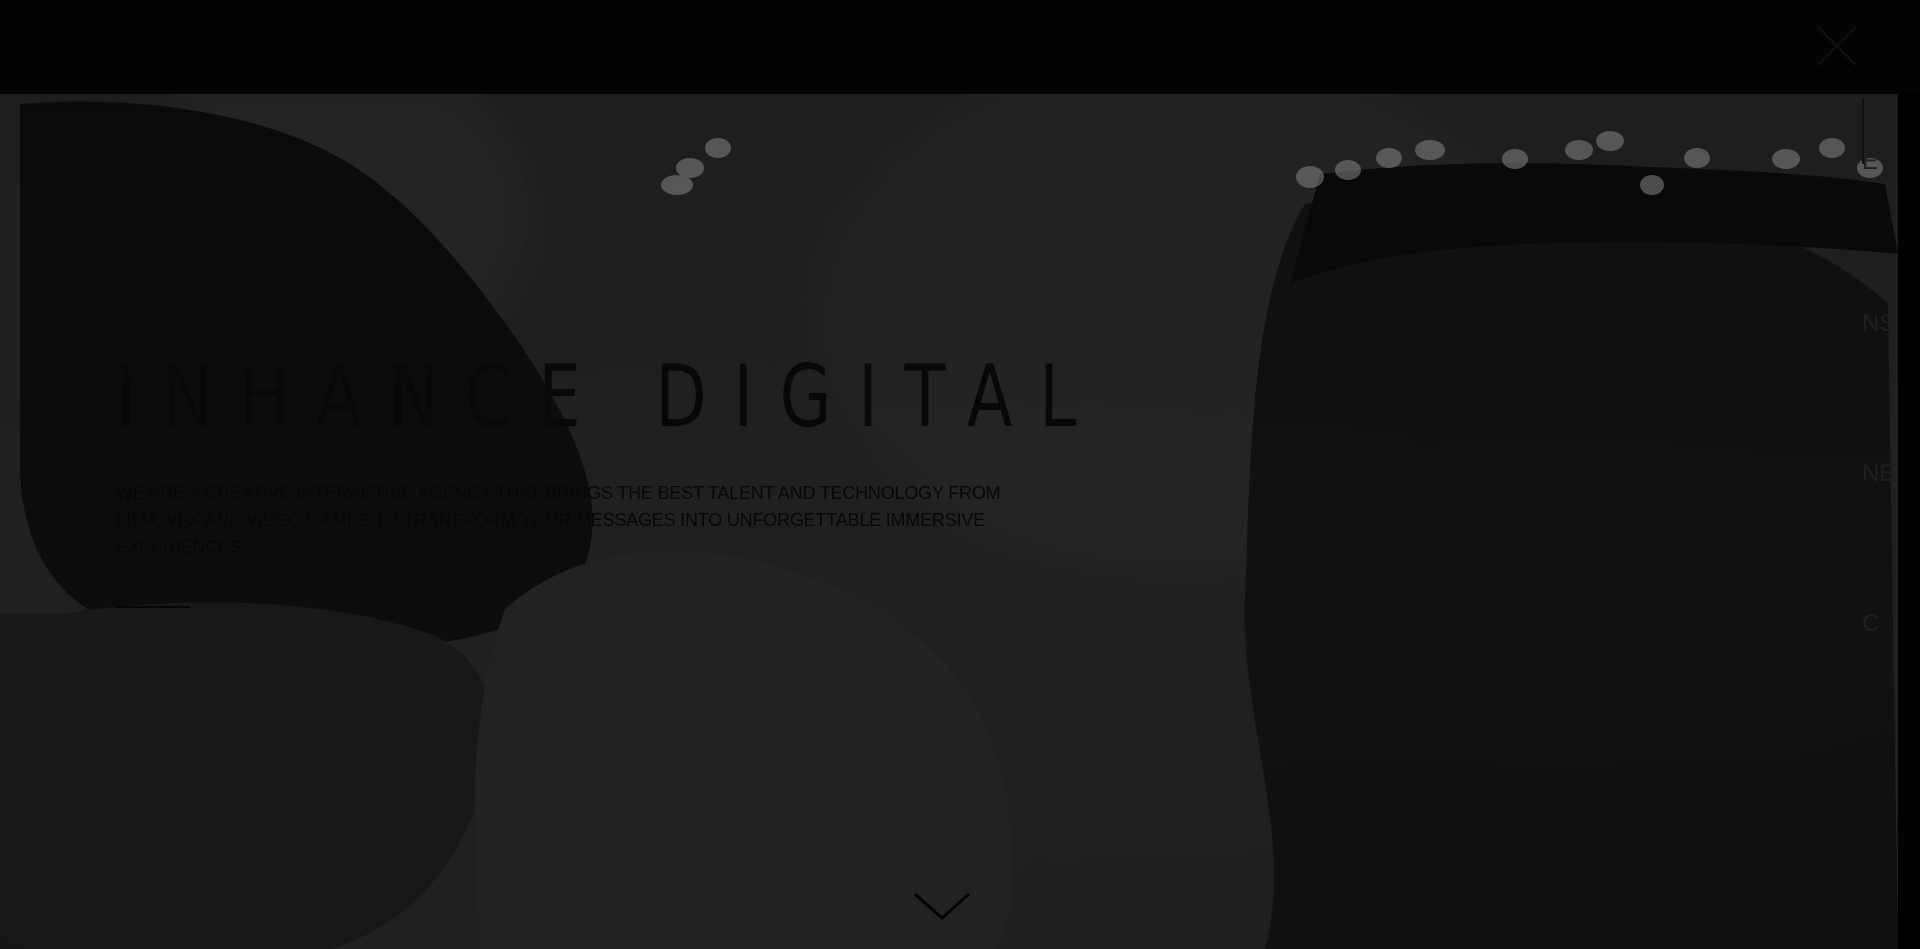 The height and width of the screenshot is (949, 1920). I want to click on close-menu-button, so click(1841, 50).